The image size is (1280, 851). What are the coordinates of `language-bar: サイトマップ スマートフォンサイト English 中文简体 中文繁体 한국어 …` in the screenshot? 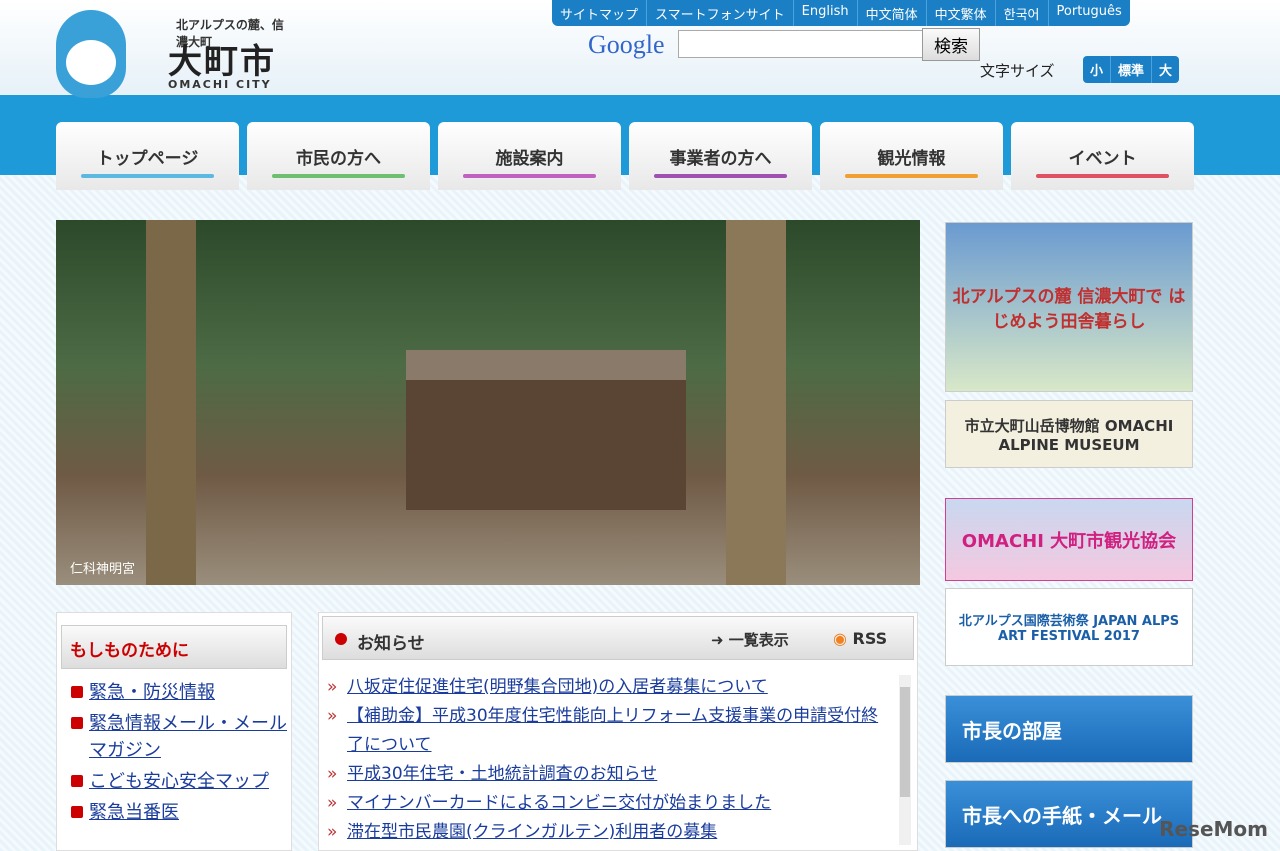 It's located at (841, 13).